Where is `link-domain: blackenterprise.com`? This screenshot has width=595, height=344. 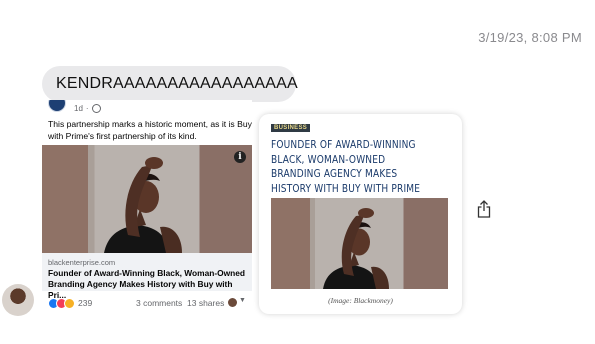 link-domain: blackenterprise.com is located at coordinates (82, 262).